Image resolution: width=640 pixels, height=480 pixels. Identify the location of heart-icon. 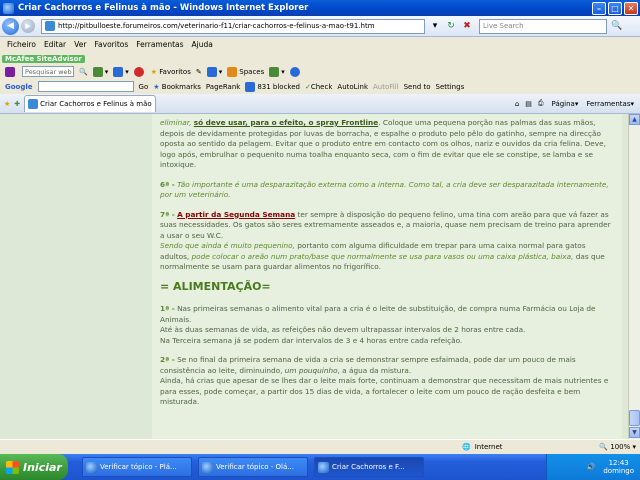
(139, 71).